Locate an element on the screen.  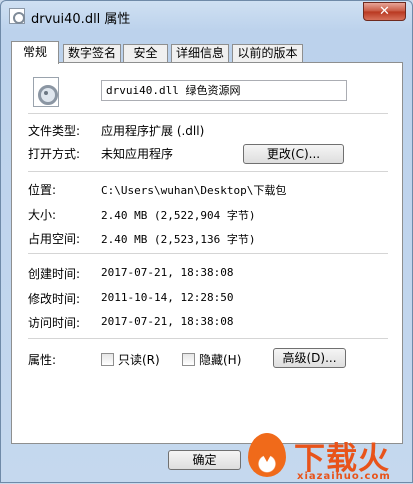
accessed-label: 访问时间: is located at coordinates (54, 323).